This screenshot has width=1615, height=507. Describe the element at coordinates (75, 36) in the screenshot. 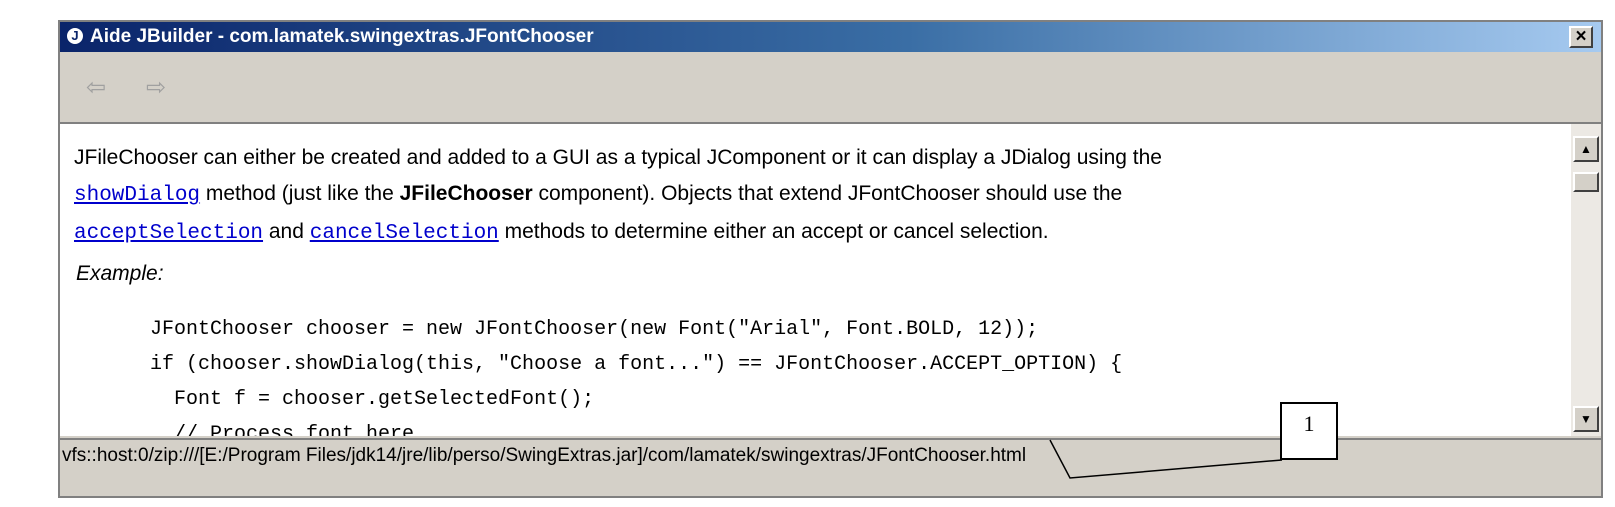

I see `jbuilder-app-icon: J` at that location.